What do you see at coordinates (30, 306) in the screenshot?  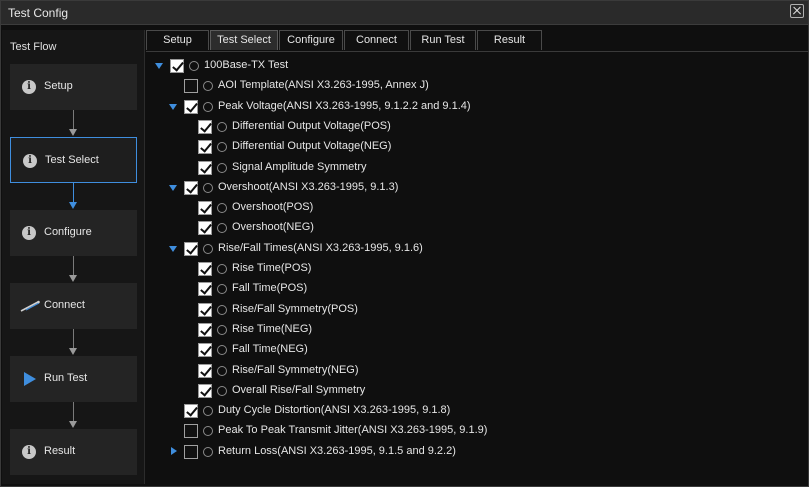 I see `probe-icon` at bounding box center [30, 306].